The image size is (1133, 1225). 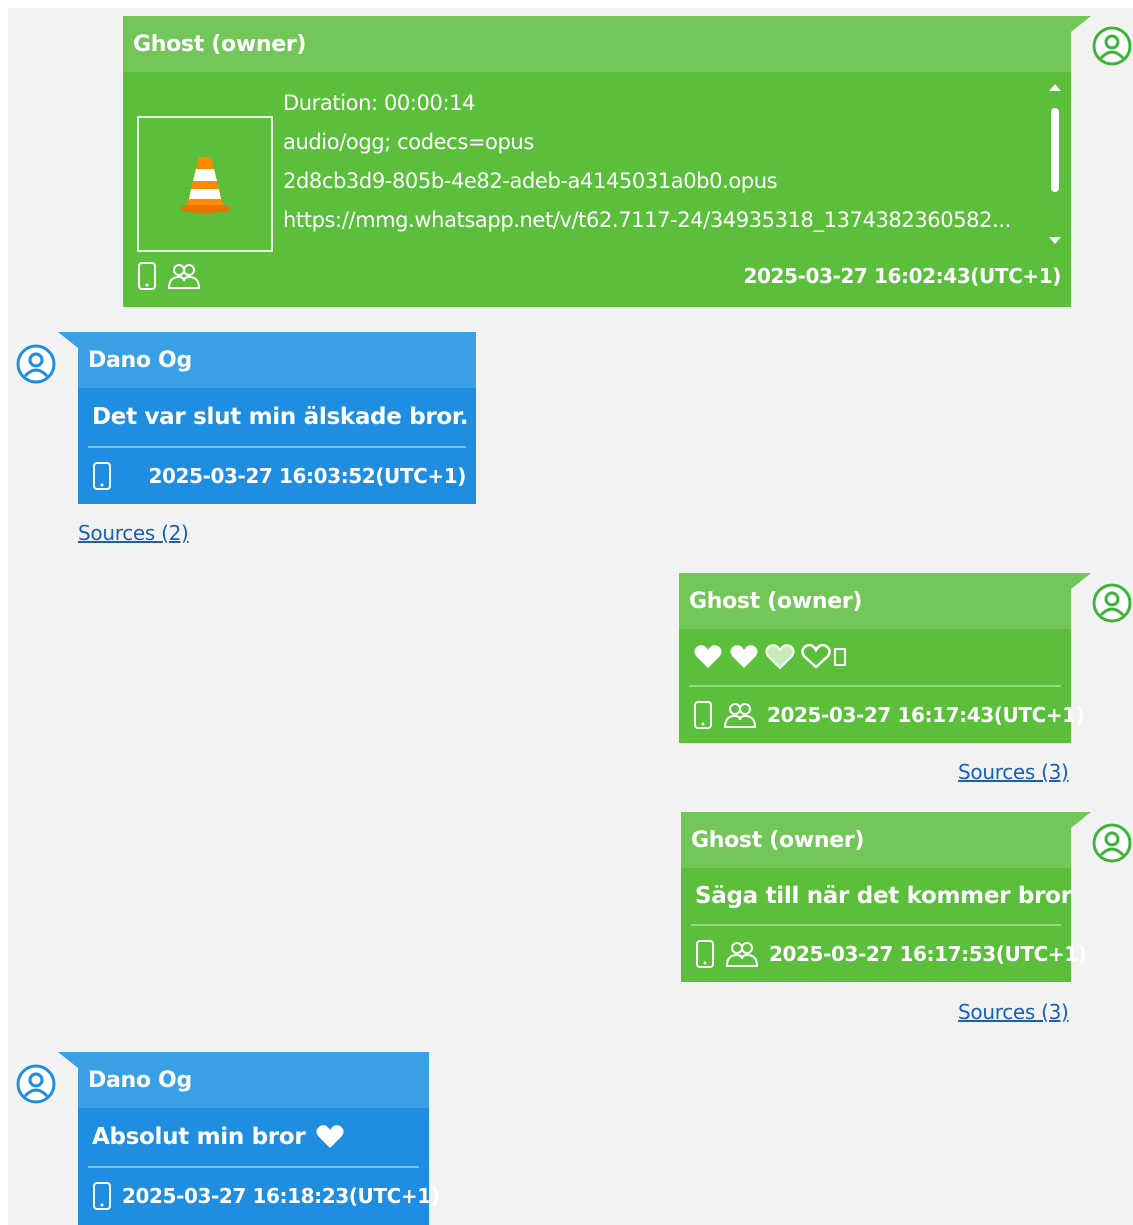 I want to click on scroll-up-arrow-icon, so click(x=1055, y=87).